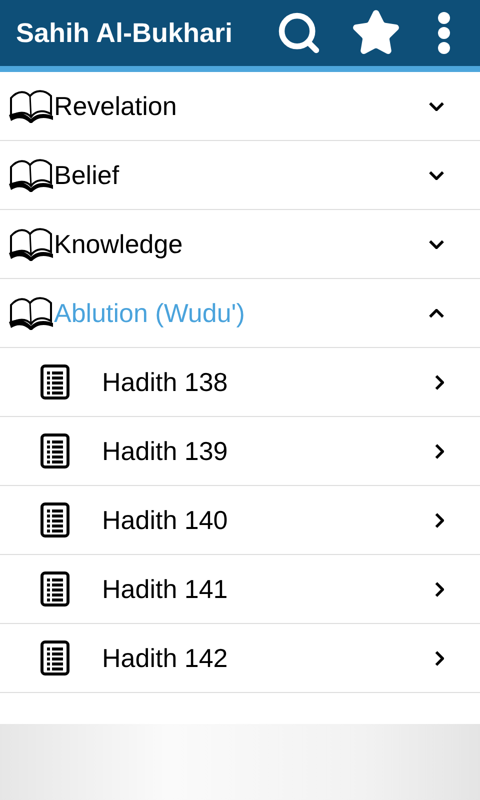 Image resolution: width=480 pixels, height=800 pixels. Describe the element at coordinates (165, 382) in the screenshot. I see `hadith-title: Hadith 138` at that location.